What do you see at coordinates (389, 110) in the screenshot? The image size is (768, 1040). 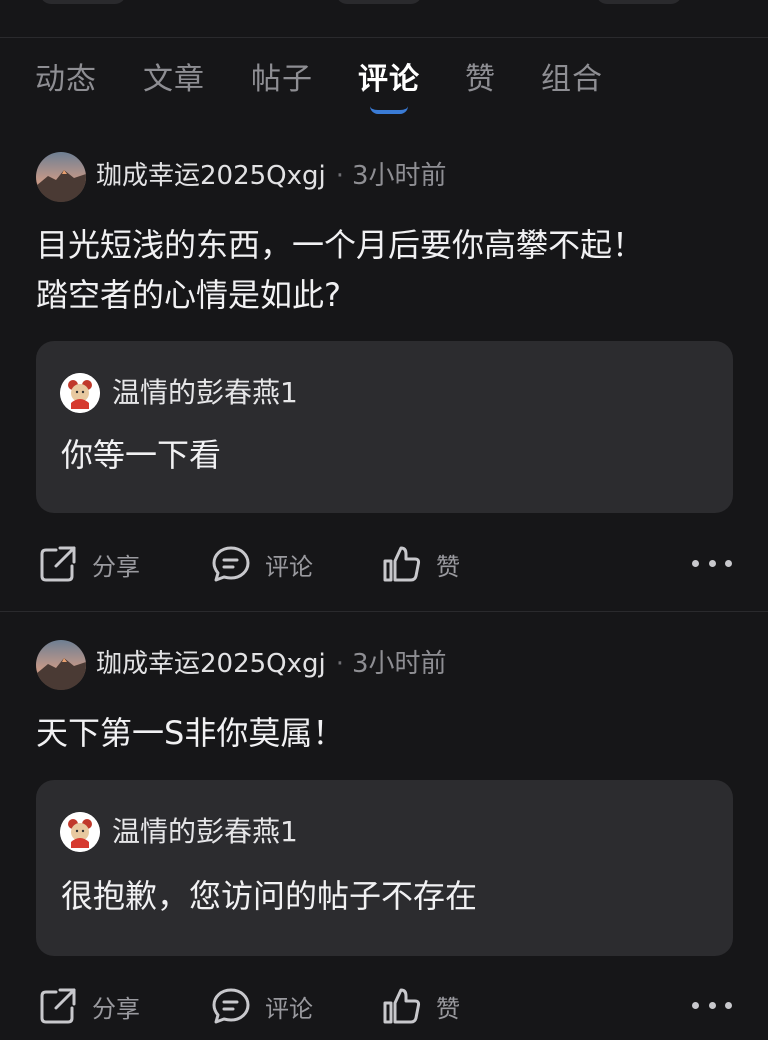 I see `active-tab-indicator` at bounding box center [389, 110].